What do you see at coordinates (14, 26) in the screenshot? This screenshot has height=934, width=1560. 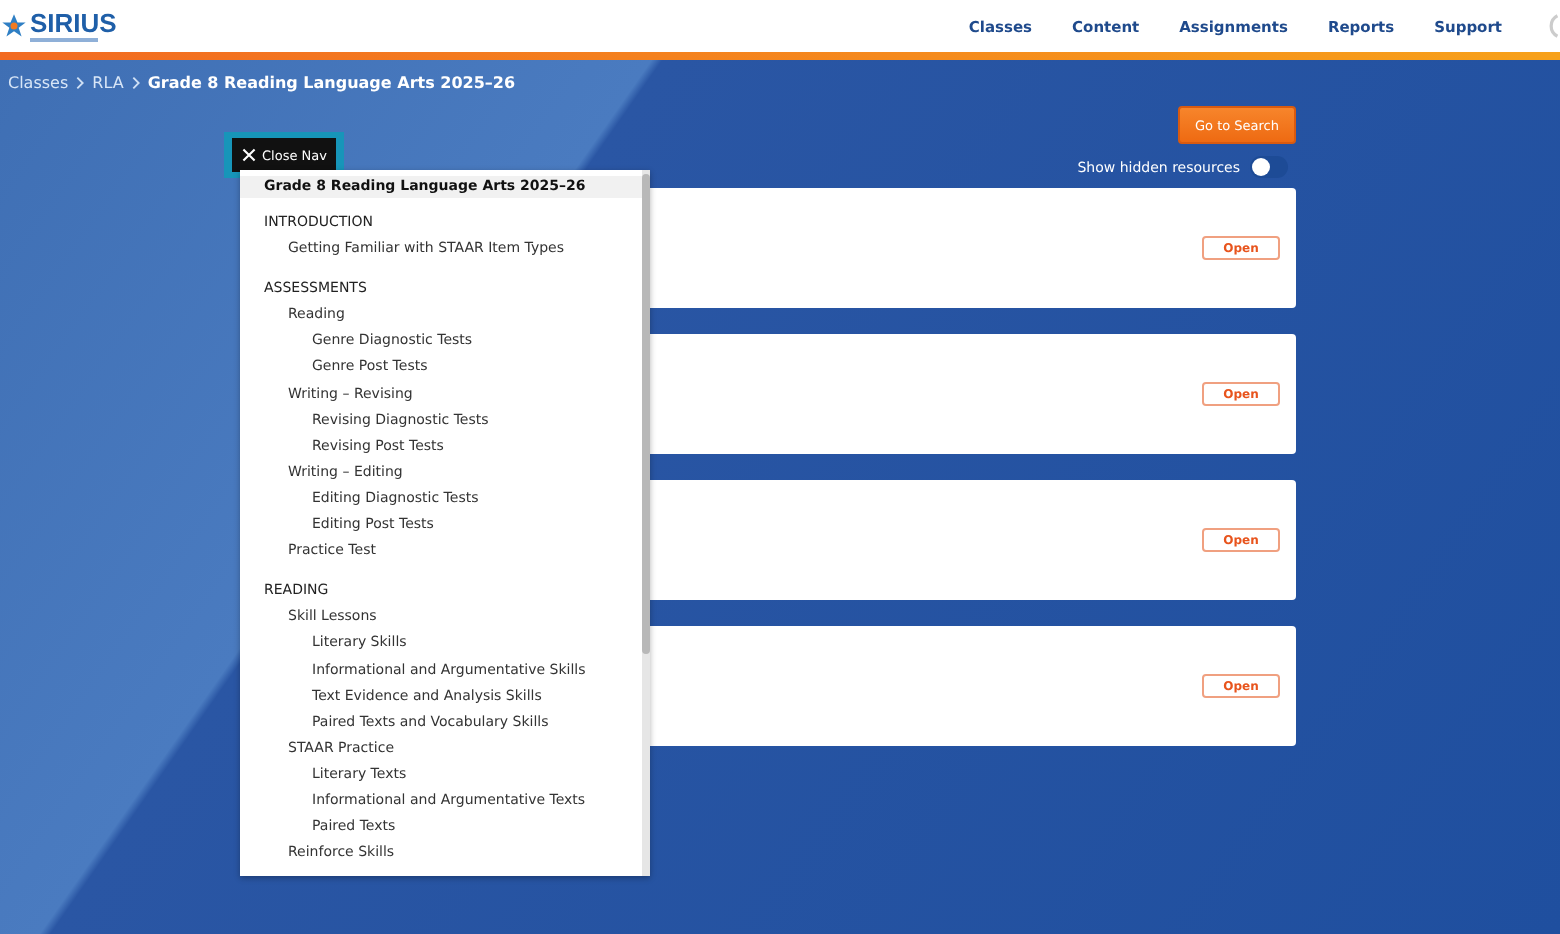 I see `star-logo-icon` at bounding box center [14, 26].